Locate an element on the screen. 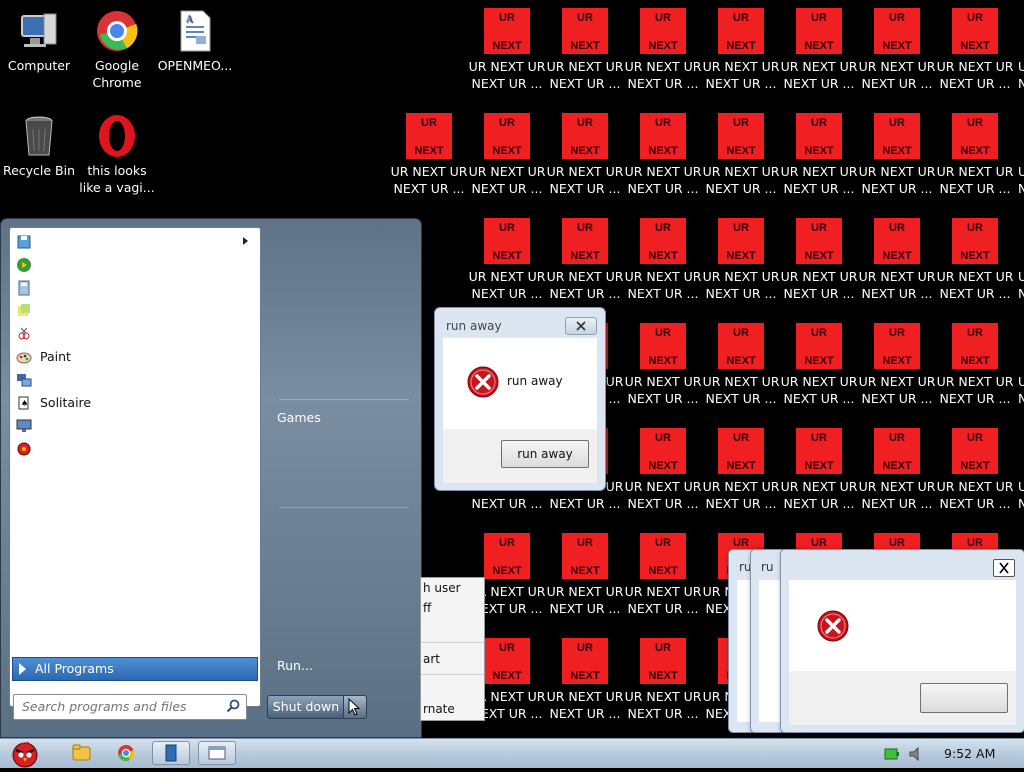 Image resolution: width=1024 pixels, height=772 pixels. chrome-taskbar-button is located at coordinates (126, 753).